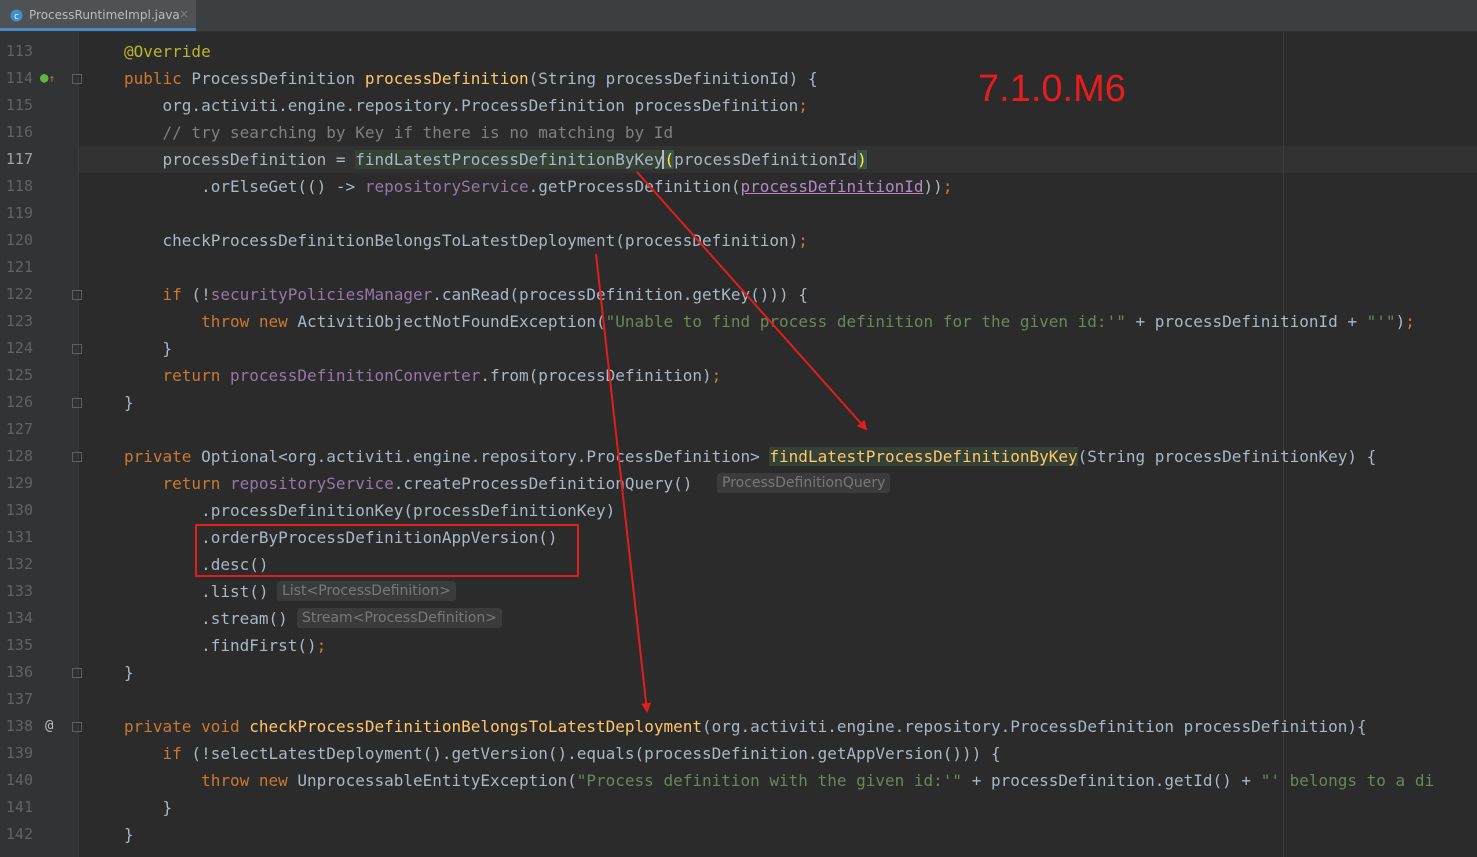 This screenshot has height=857, width=1477. I want to click on arrow-to-check-deployment, so click(623, 483).